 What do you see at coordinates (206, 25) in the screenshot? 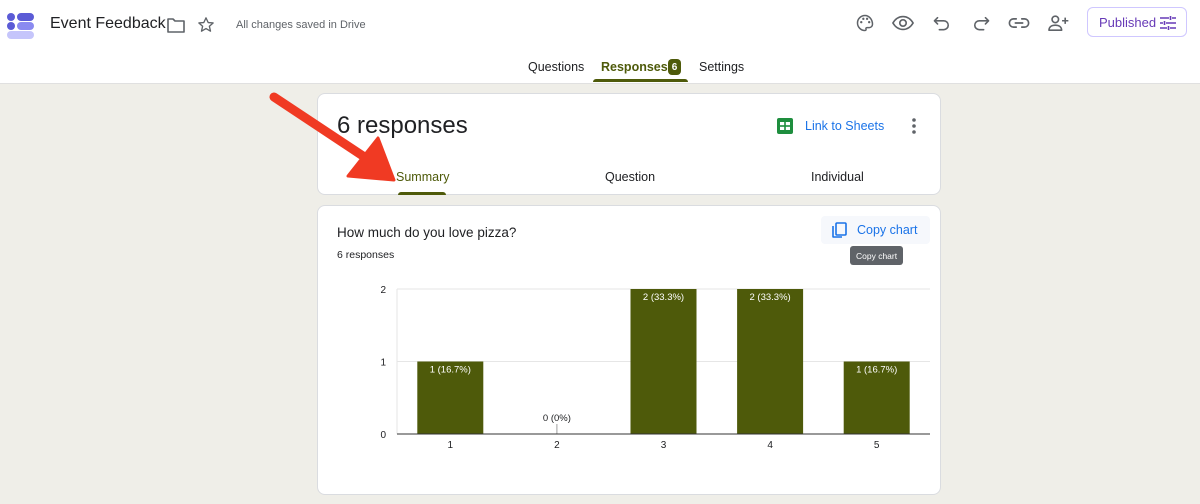
I see `star-icon` at bounding box center [206, 25].